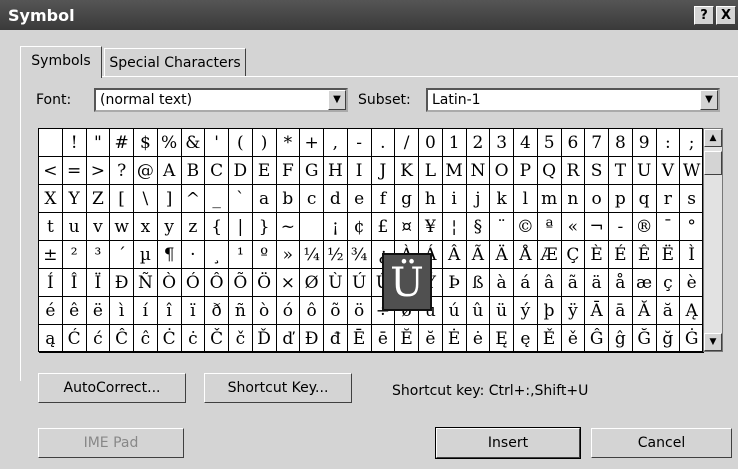 This screenshot has height=469, width=738. I want to click on symbol-cell: Q, so click(549, 171).